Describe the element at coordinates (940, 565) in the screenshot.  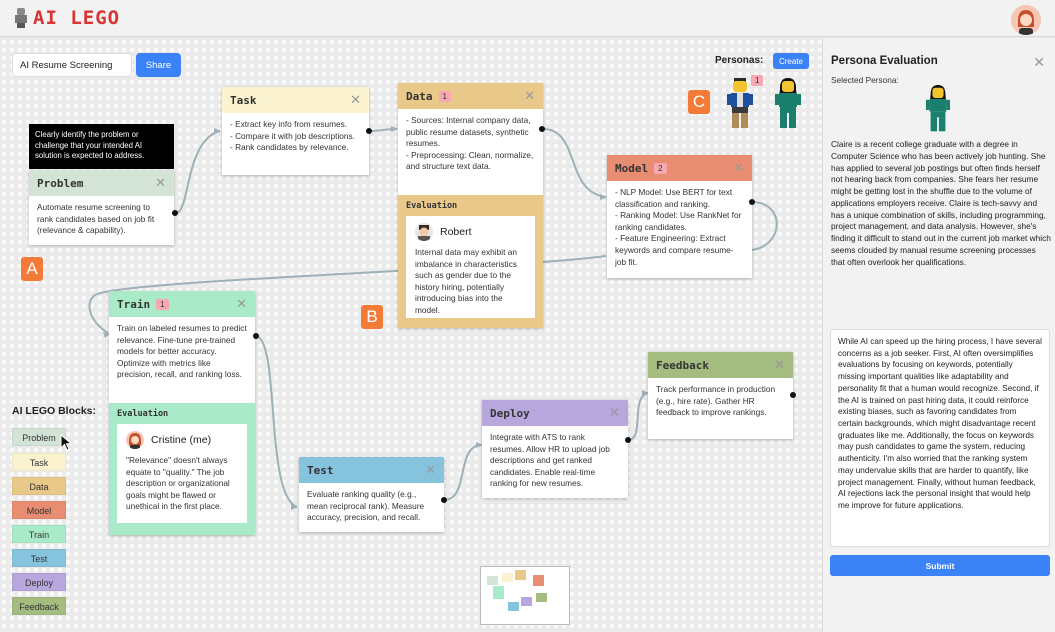
I see `submit-button: Submit` at that location.